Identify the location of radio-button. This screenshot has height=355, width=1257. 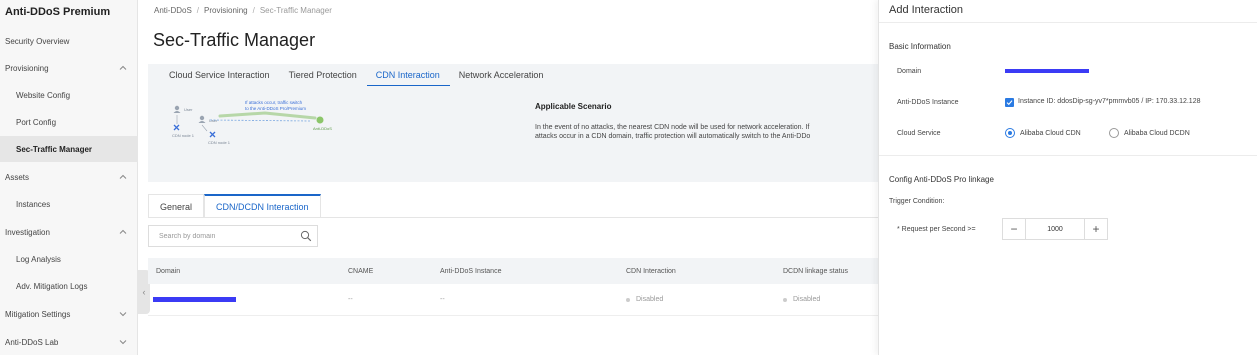
(1114, 133).